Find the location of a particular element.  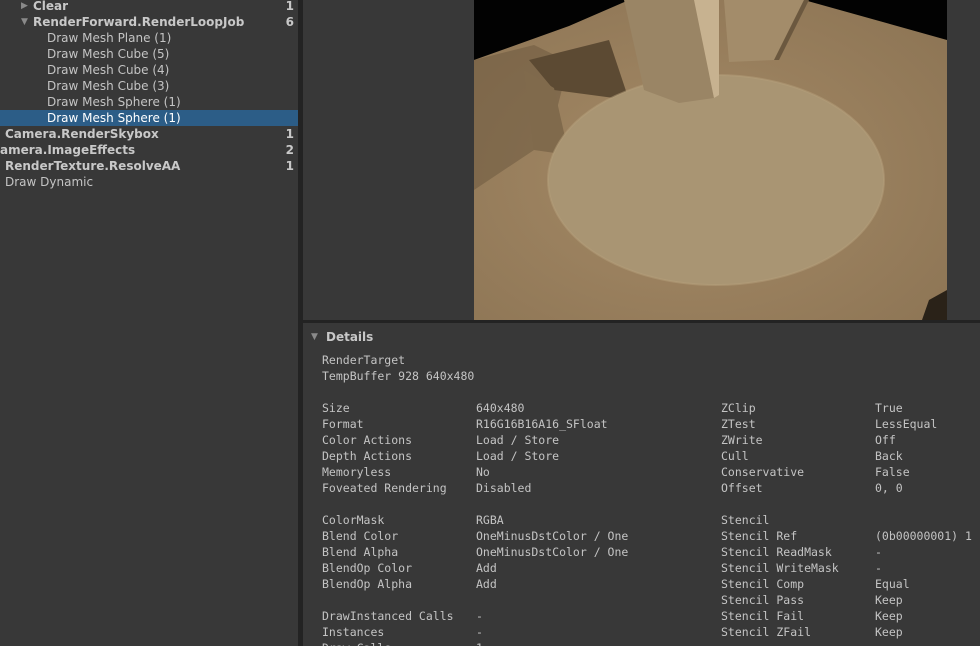

property-value: 640x480 is located at coordinates (500, 408).